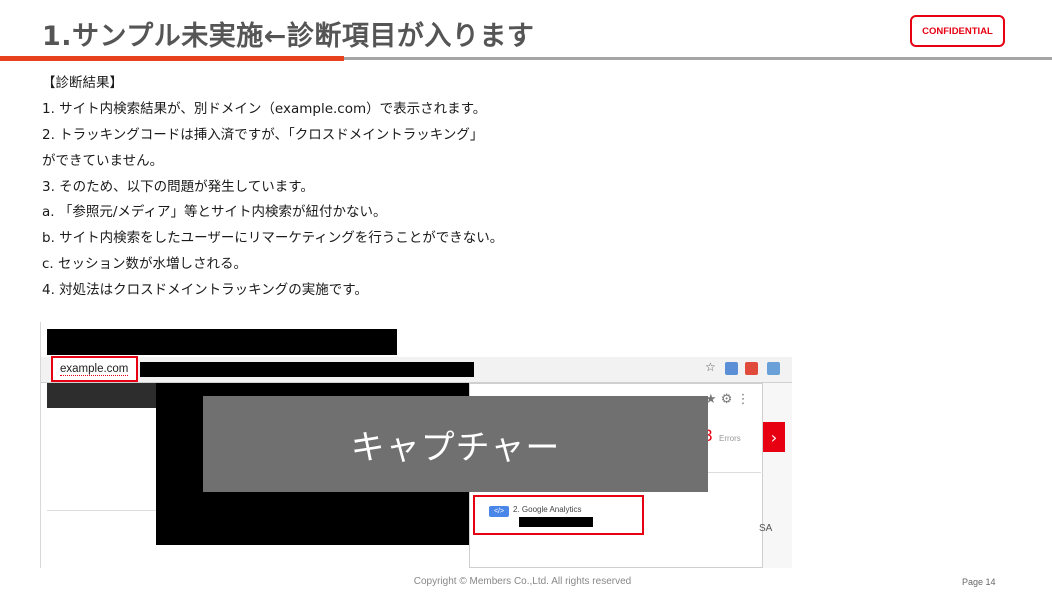 This screenshot has width=1052, height=594. What do you see at coordinates (178, 186) in the screenshot?
I see `diagnosis-line-3: 3. そのため、以下の問題が発生しています。` at bounding box center [178, 186].